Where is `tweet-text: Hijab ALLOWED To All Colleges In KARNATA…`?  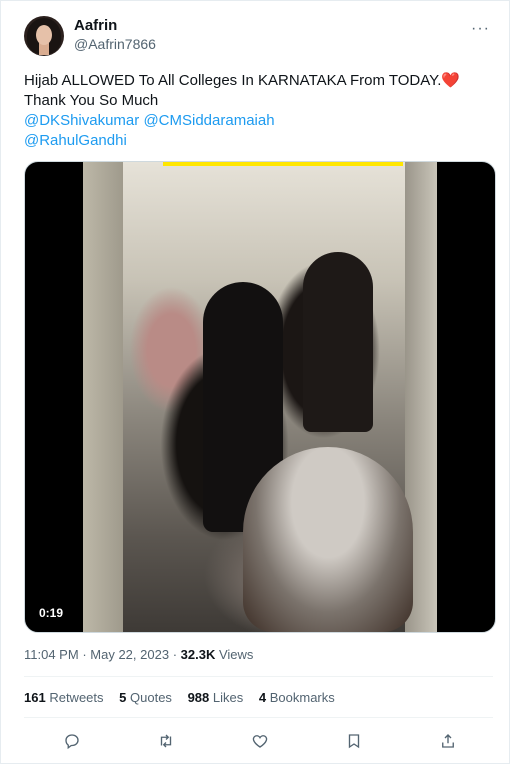 tweet-text: Hijab ALLOWED To All Colleges In KARNATA… is located at coordinates (259, 111).